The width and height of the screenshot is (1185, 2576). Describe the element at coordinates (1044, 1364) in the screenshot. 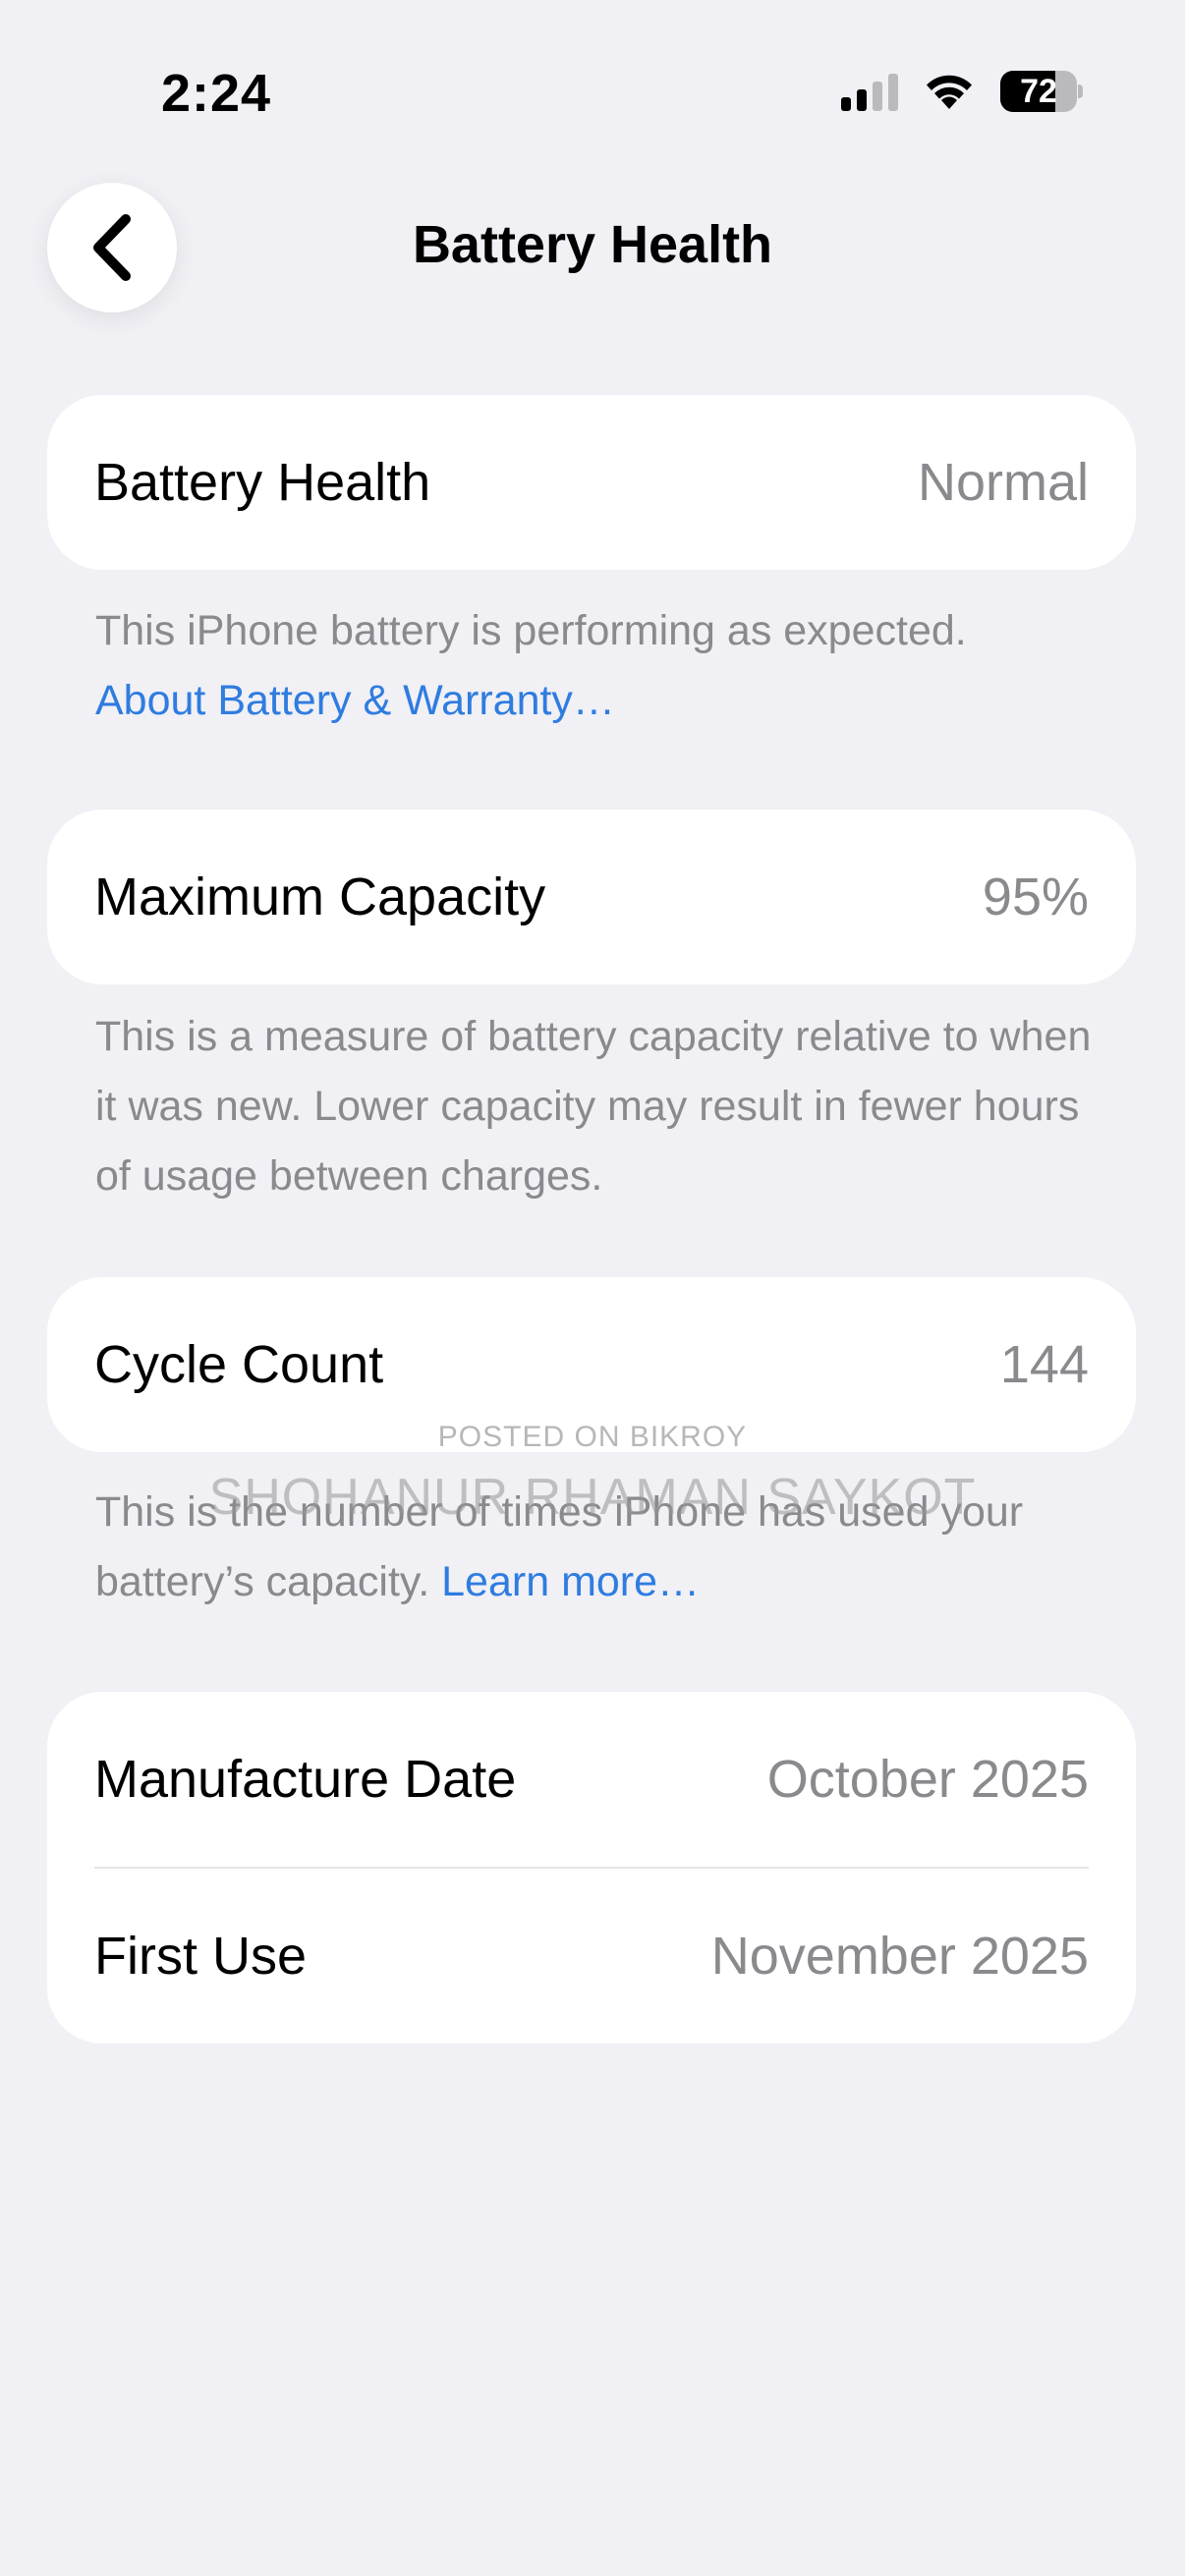

I see `cycle-count-value: 144` at that location.